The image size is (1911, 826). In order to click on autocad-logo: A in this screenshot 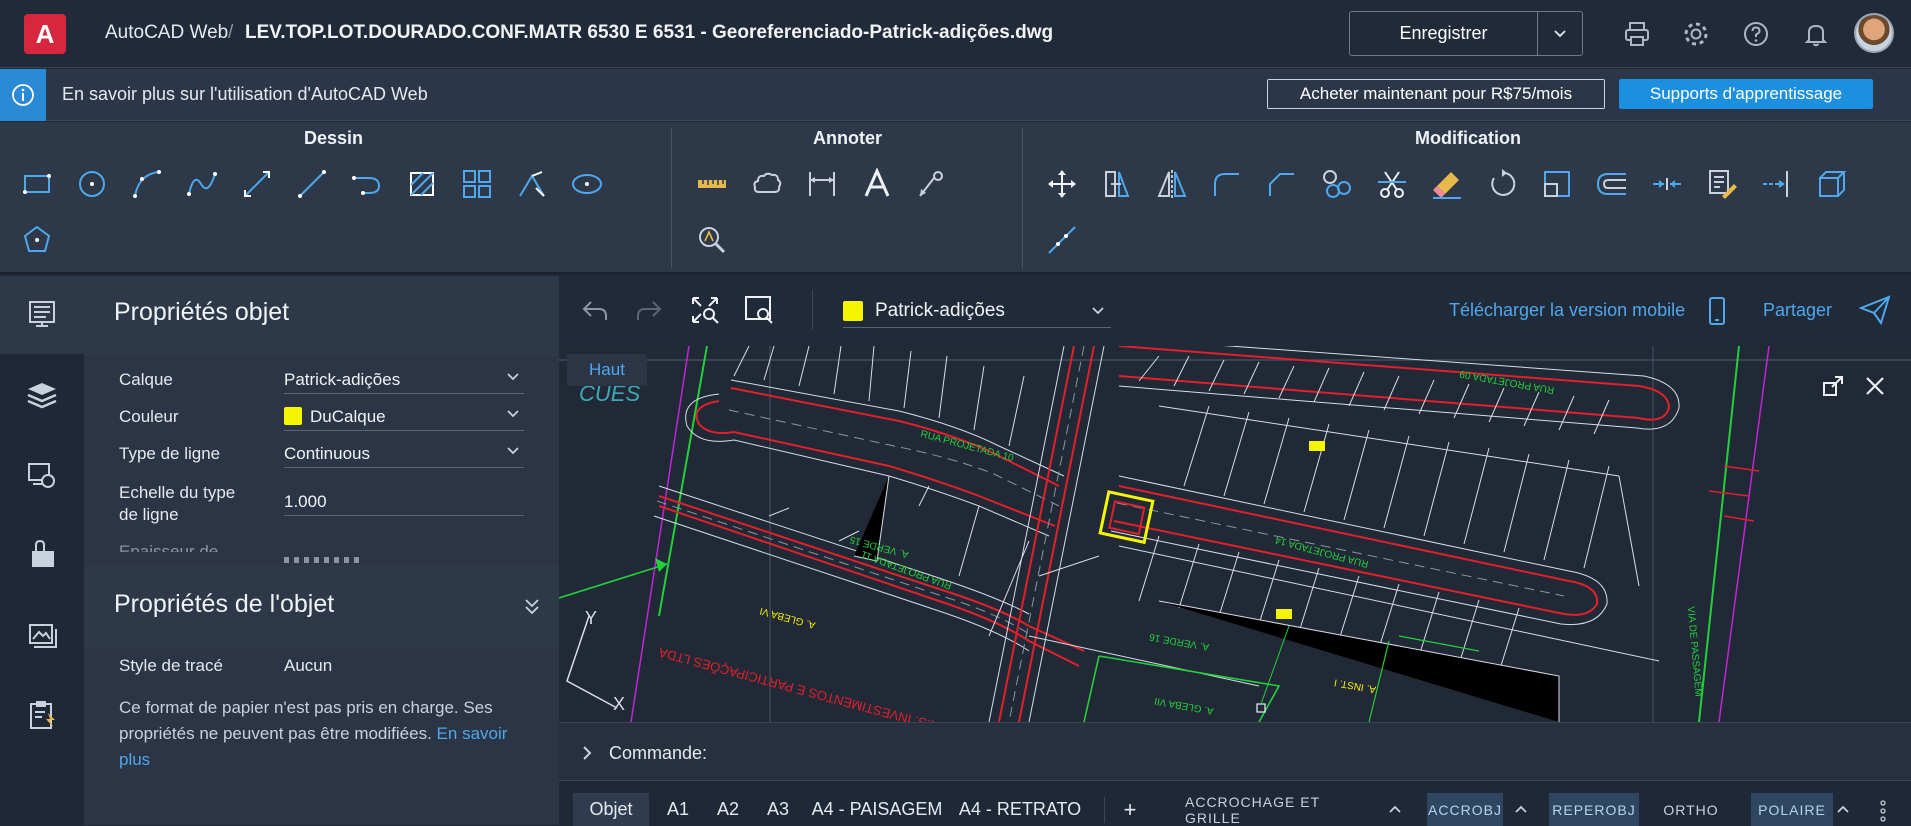, I will do `click(45, 34)`.